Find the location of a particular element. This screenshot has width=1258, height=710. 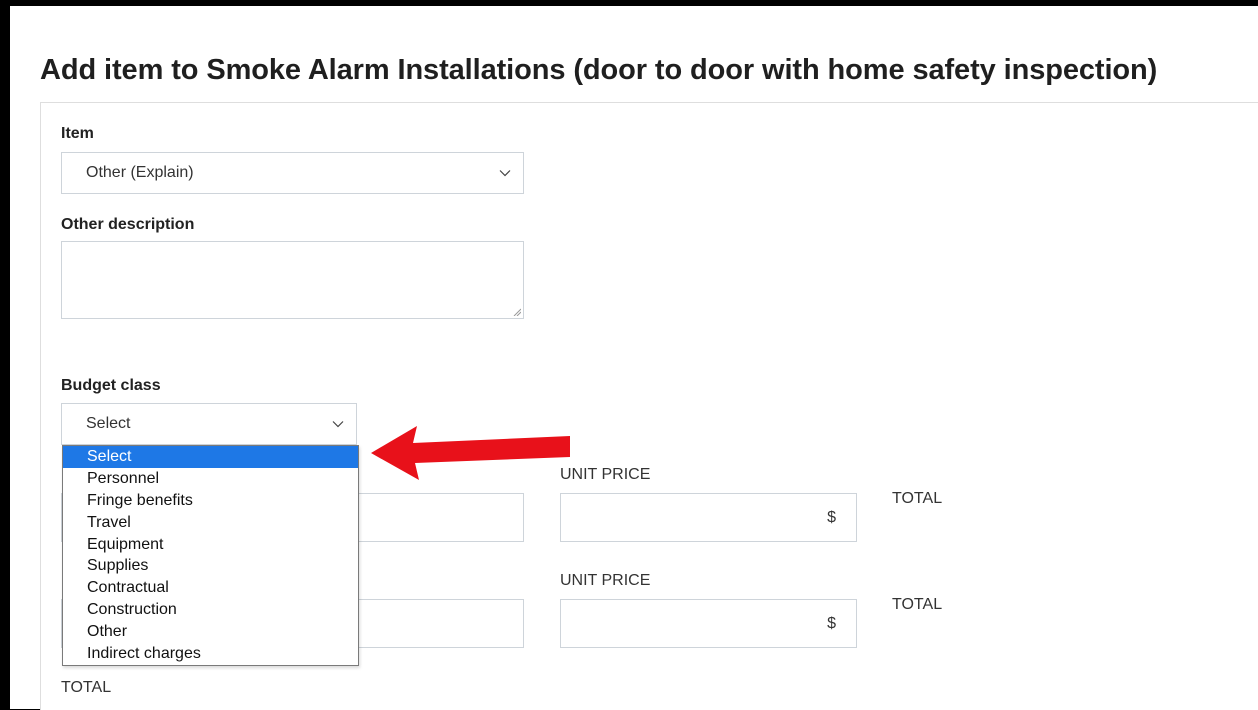

total-label-1: TOTAL is located at coordinates (917, 498).